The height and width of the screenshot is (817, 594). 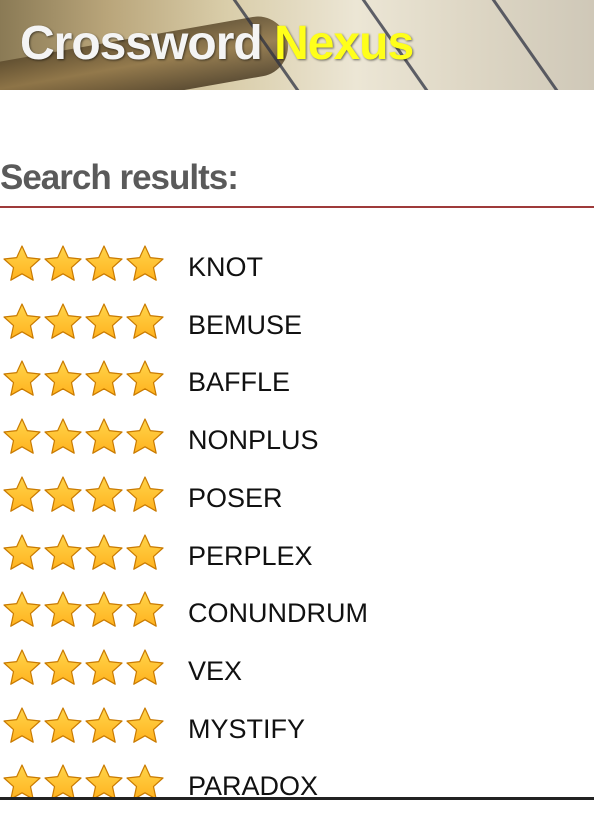 I want to click on site-logo: Crossword Nexus, so click(x=217, y=43).